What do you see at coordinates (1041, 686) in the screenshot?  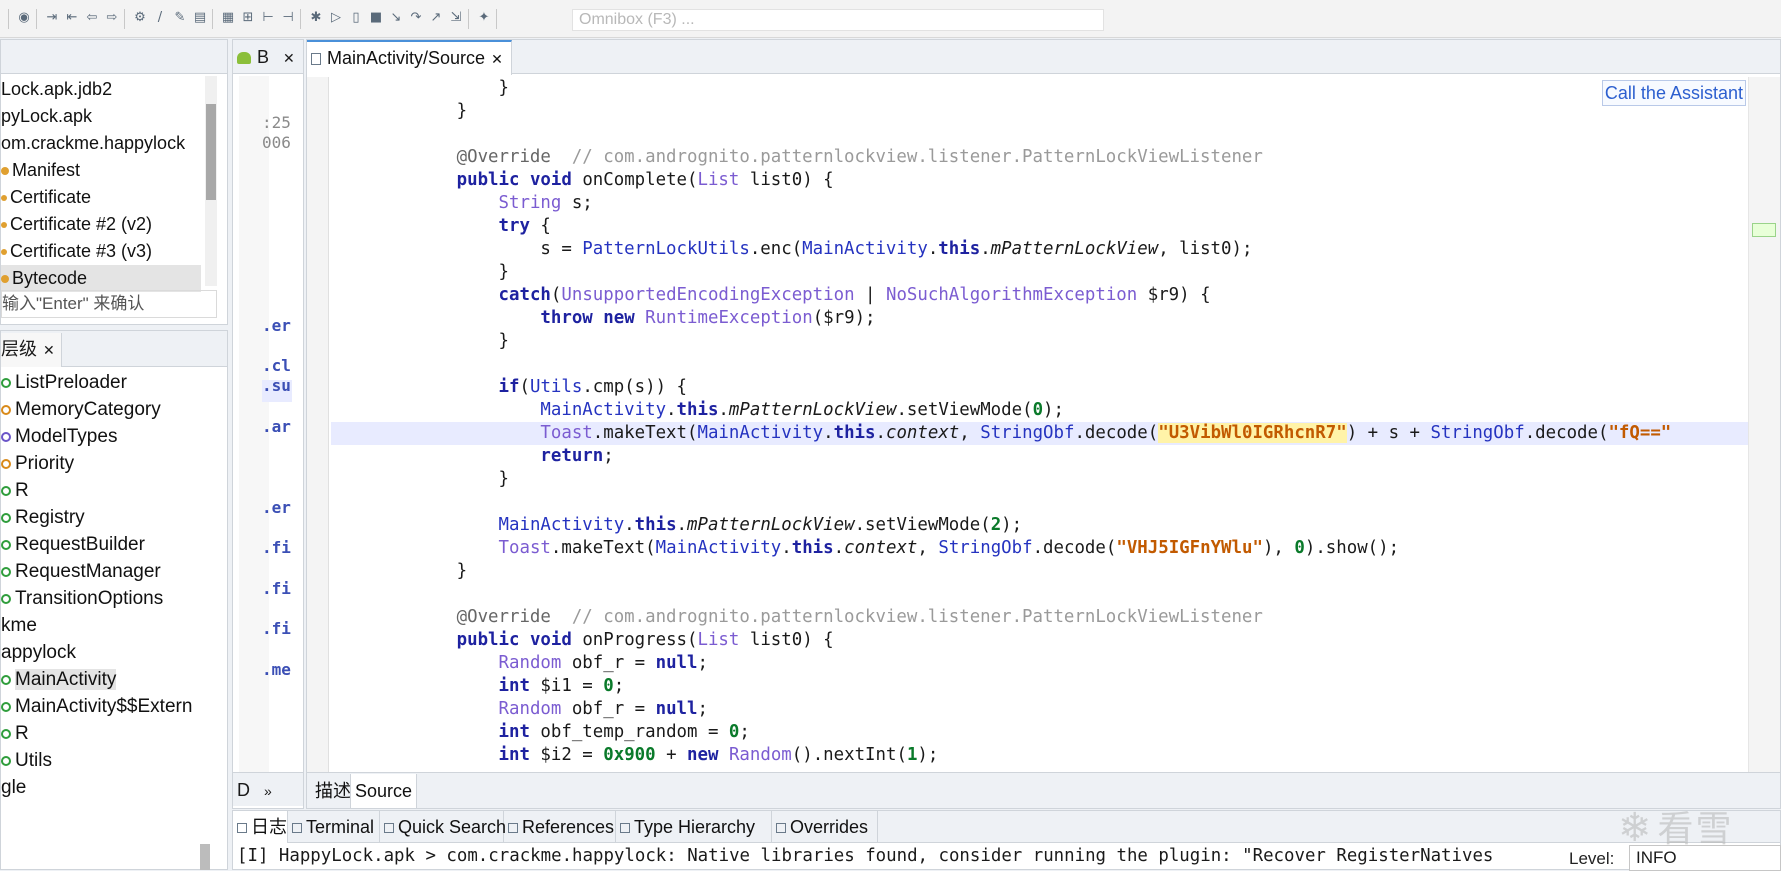 I see `code-line: int $i1 = 0;` at bounding box center [1041, 686].